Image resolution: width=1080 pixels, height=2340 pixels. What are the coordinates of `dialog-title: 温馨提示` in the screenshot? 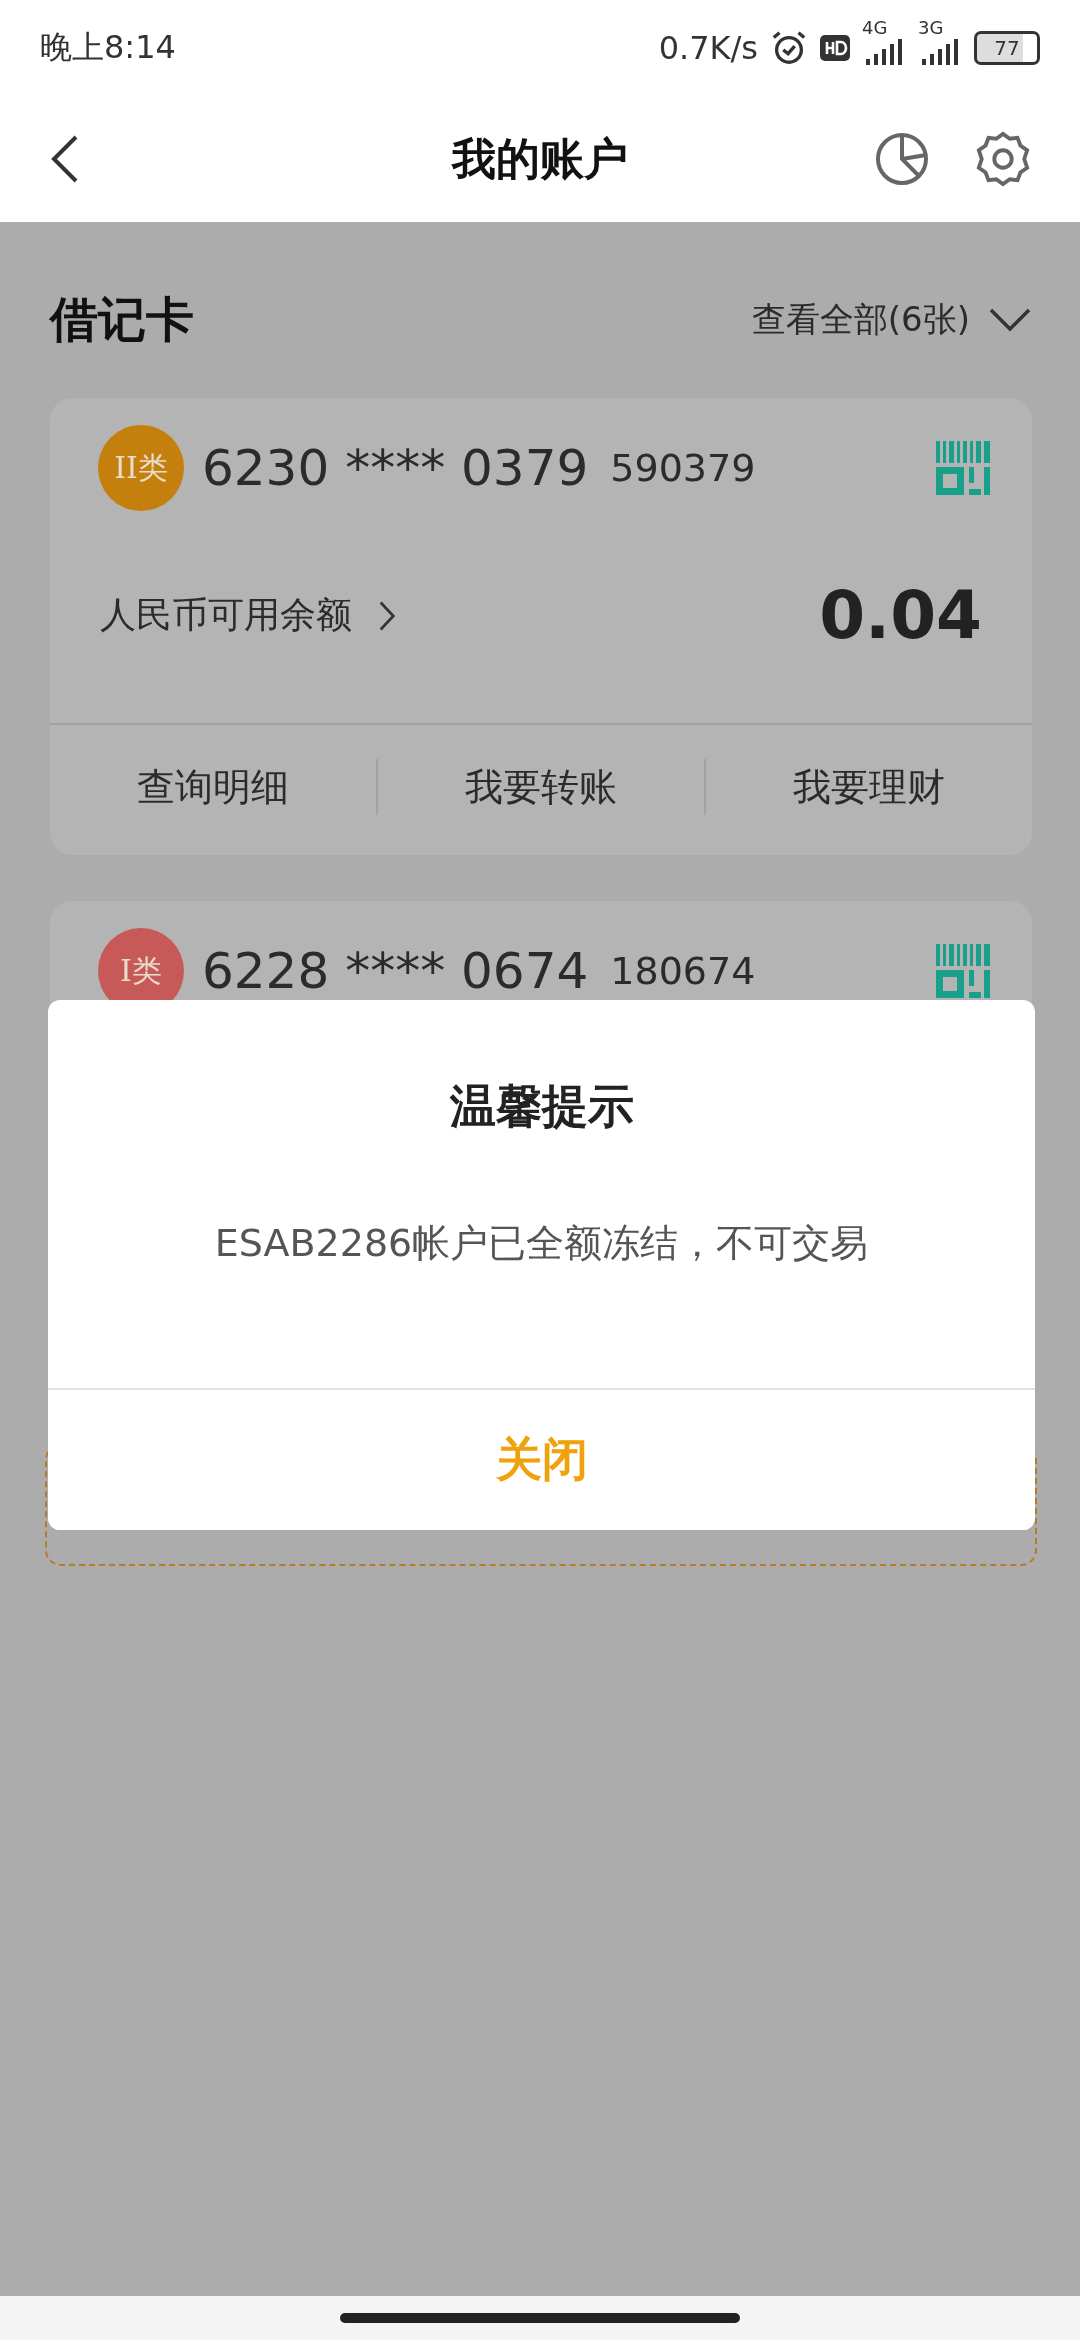 It's located at (541, 1106).